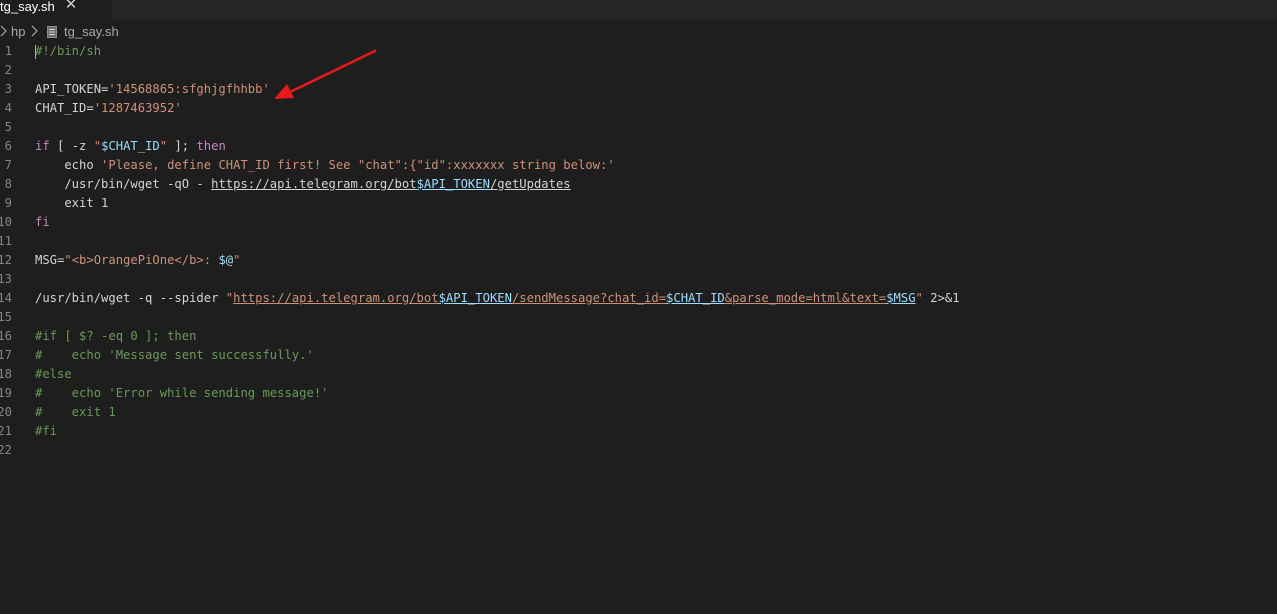  Describe the element at coordinates (941, 298) in the screenshot. I see `code-token: 2>&1` at that location.